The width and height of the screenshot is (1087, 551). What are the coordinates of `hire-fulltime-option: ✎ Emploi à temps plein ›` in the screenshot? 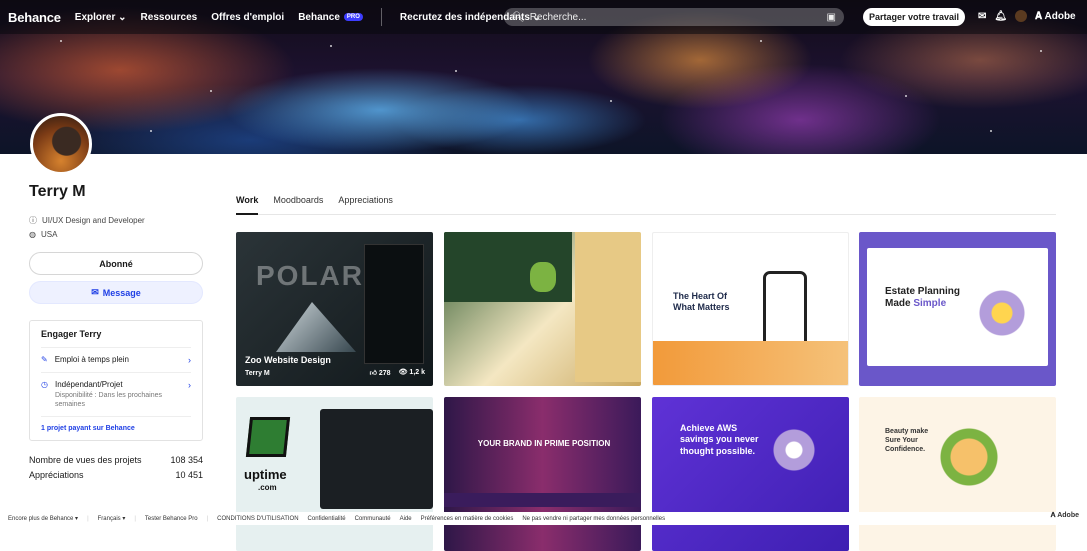 It's located at (116, 359).